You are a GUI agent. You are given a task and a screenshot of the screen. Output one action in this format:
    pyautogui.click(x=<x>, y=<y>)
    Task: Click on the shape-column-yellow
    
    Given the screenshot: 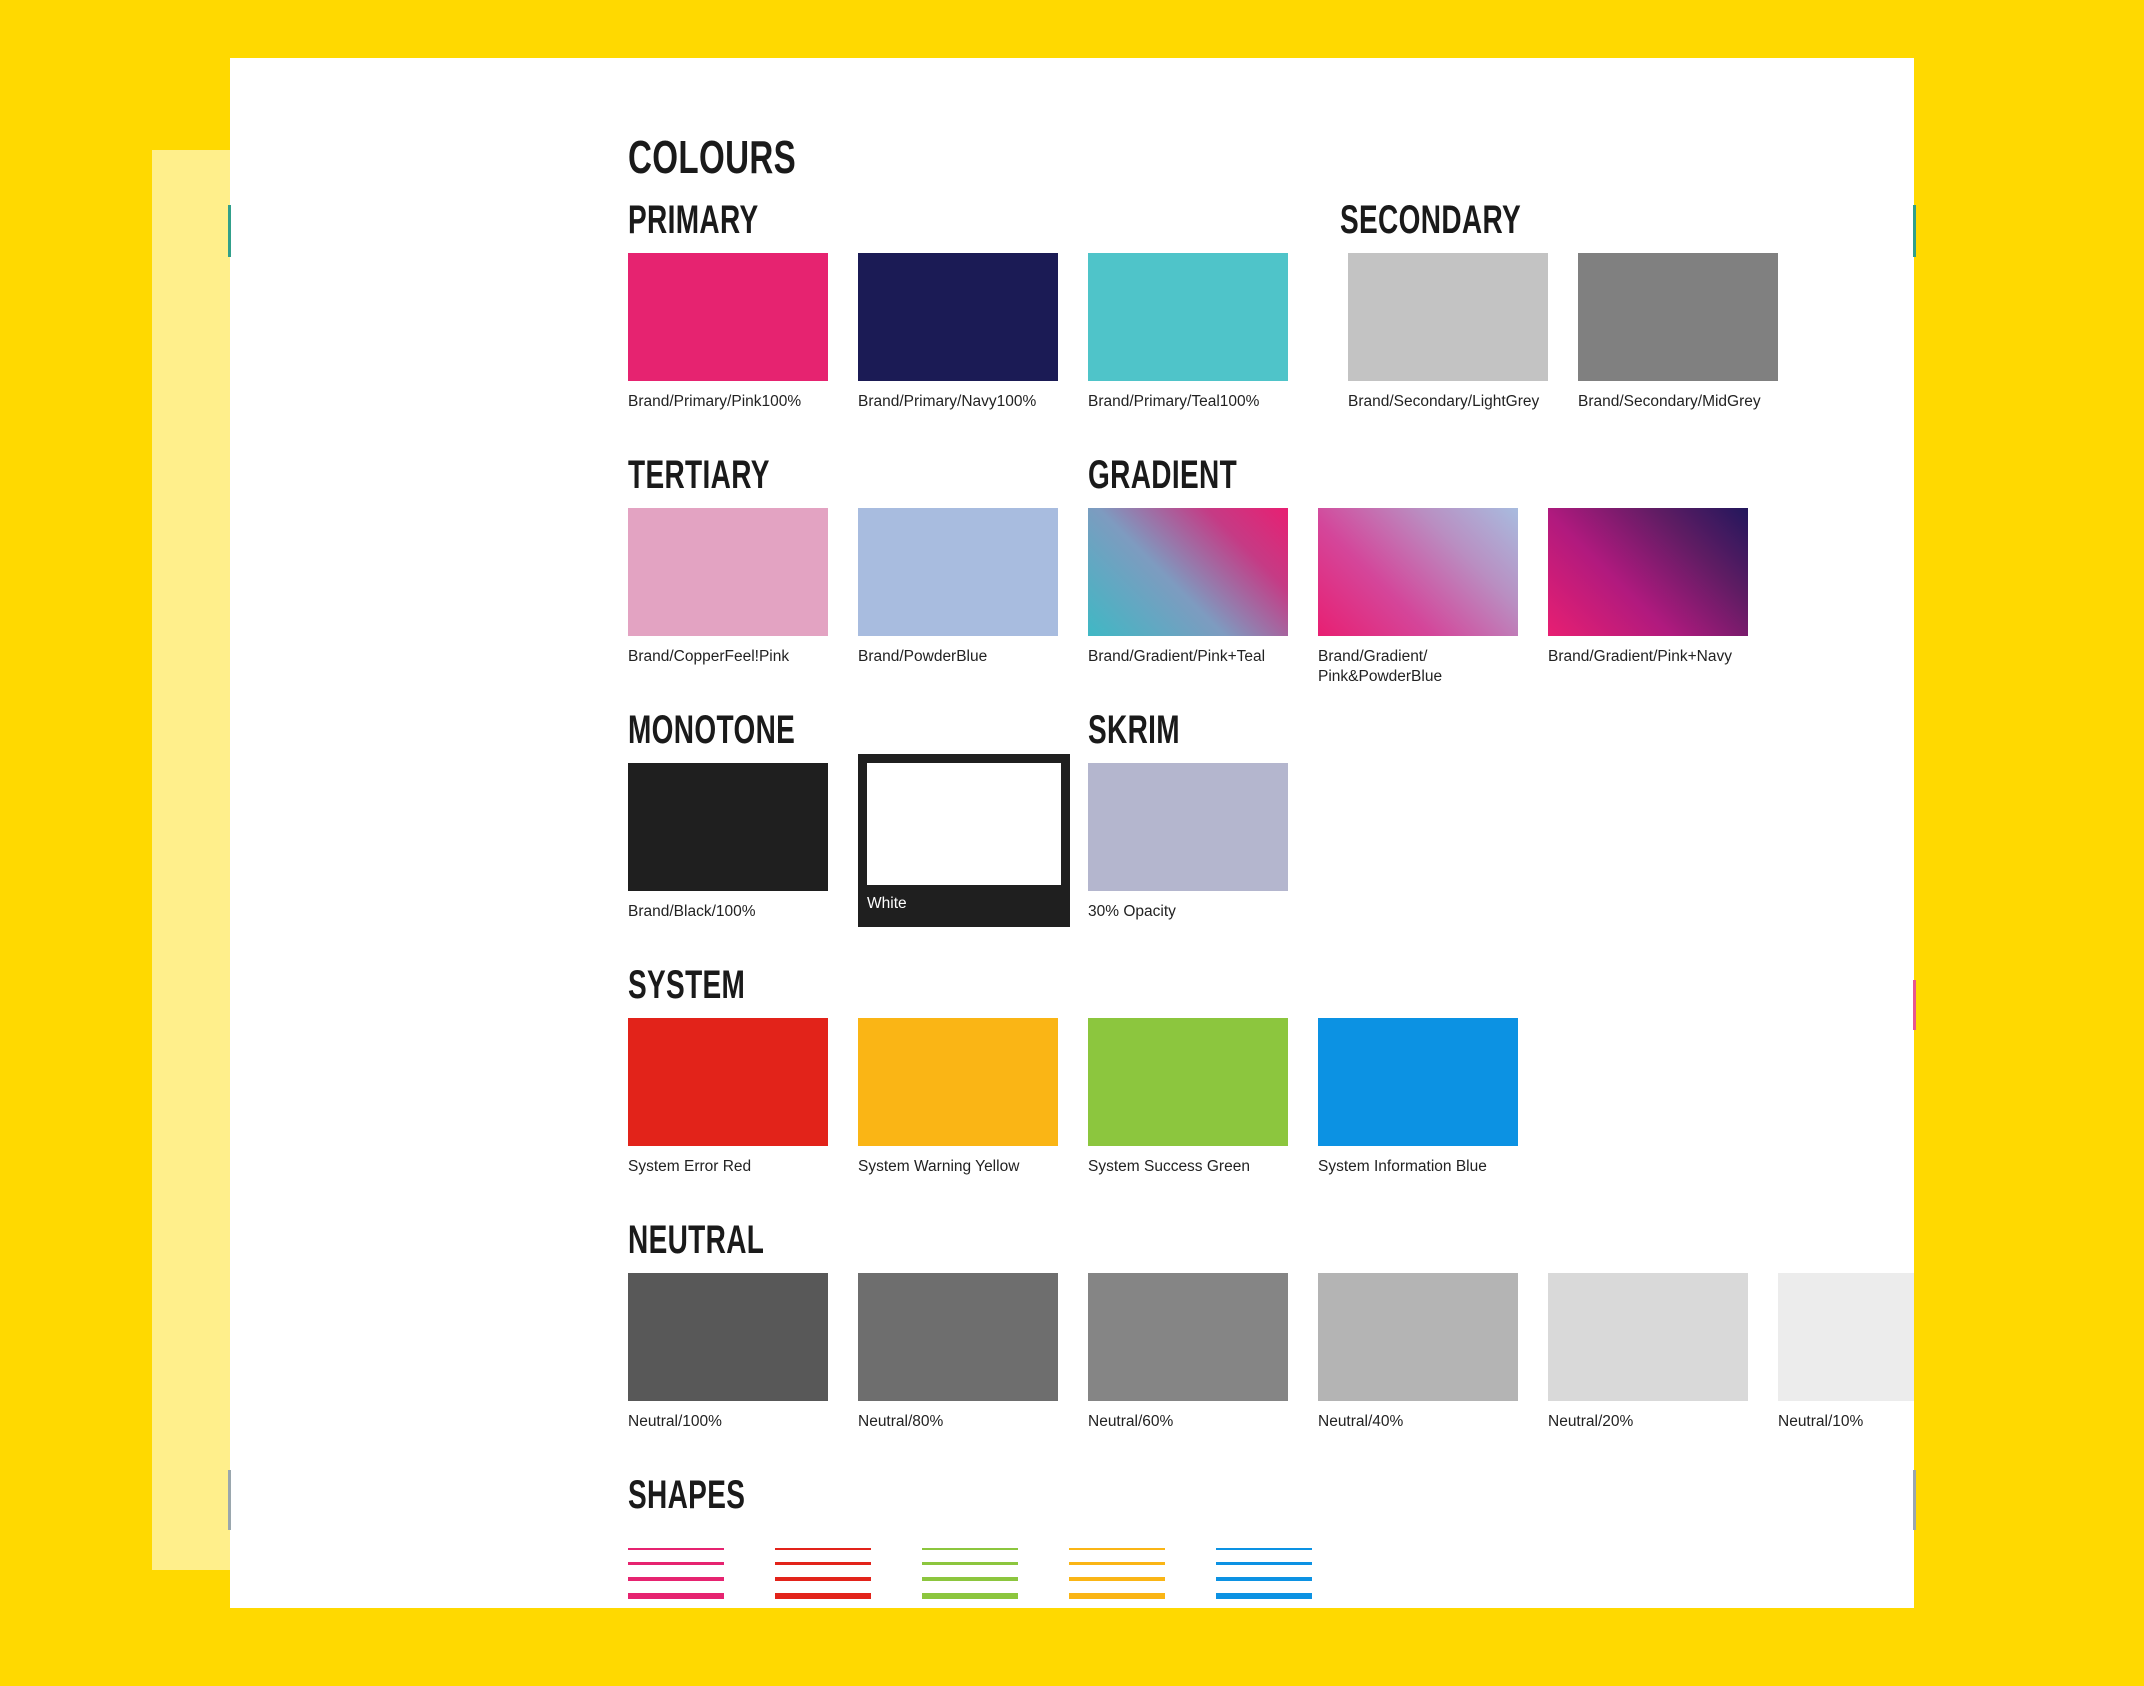 What is the action you would take?
    pyautogui.click(x=1117, y=1578)
    